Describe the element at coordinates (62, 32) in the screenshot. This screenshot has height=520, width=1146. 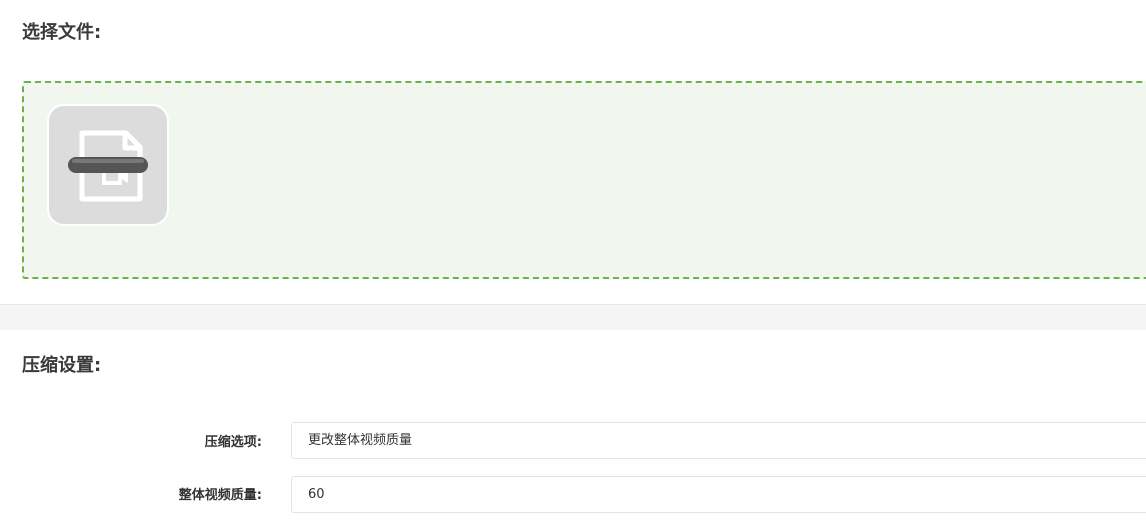
I see `select-file-title: 选择文件:` at that location.